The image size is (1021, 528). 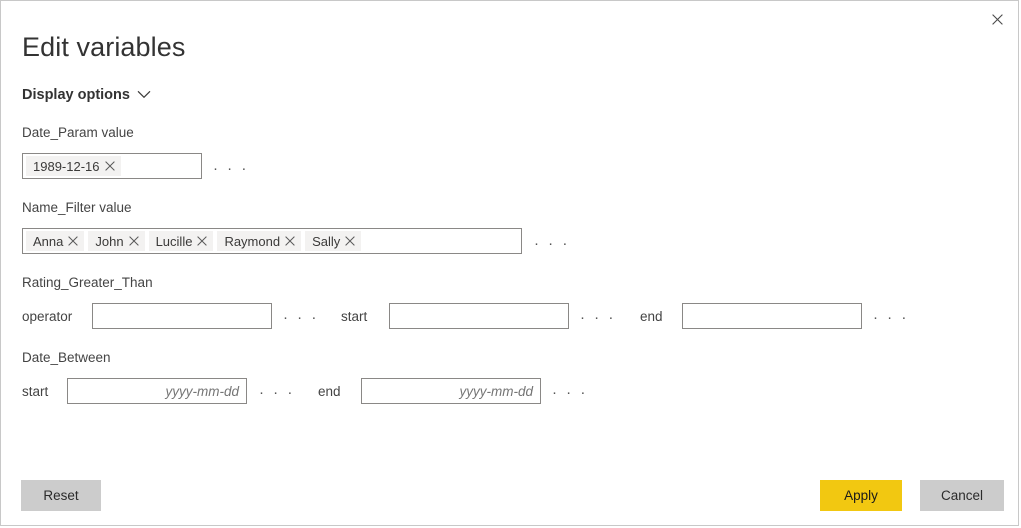 What do you see at coordinates (174, 241) in the screenshot?
I see `tag-label: Lucille` at bounding box center [174, 241].